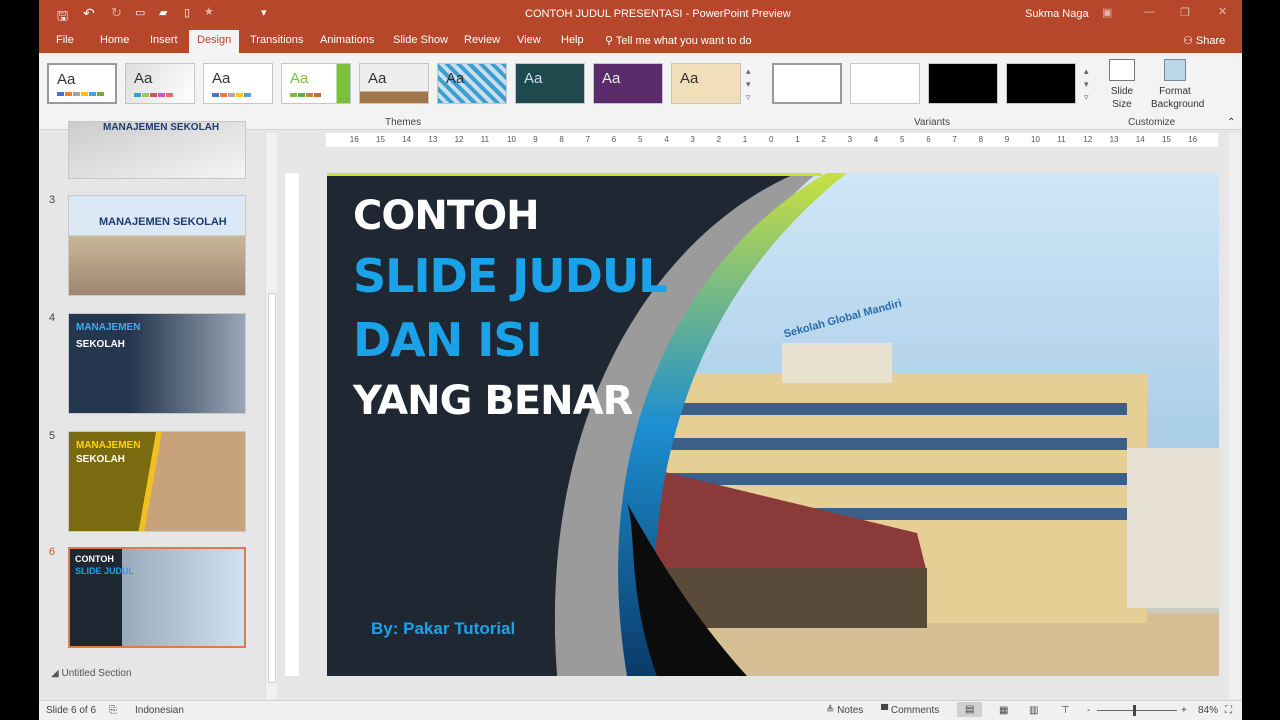  What do you see at coordinates (272, 488) in the screenshot?
I see `scrollbar-thumb` at bounding box center [272, 488].